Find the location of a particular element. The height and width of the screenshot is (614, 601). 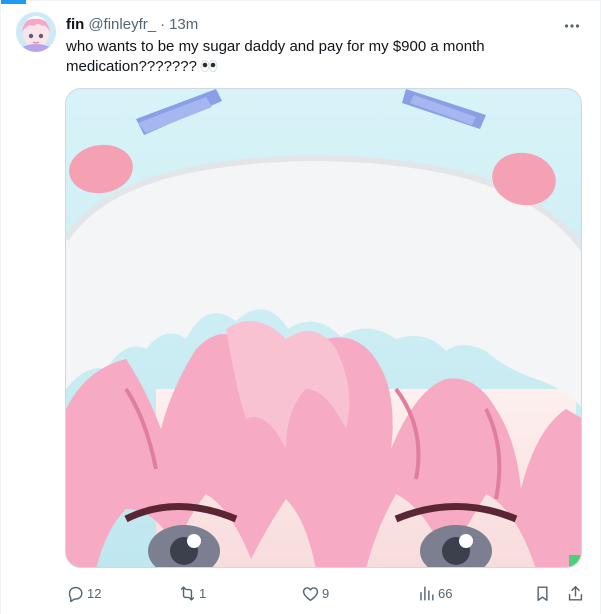

reply-icon is located at coordinates (75, 593).